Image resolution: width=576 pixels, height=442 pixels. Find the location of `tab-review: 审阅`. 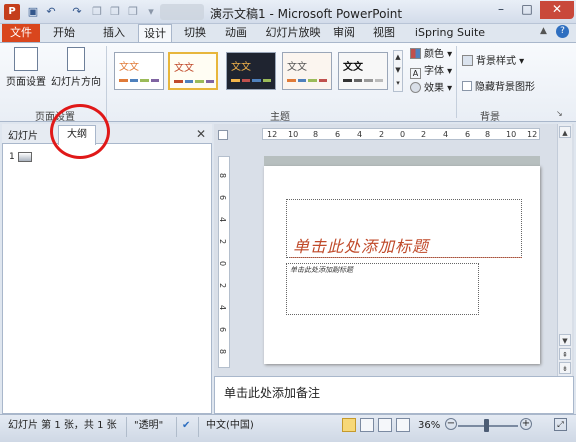

tab-review: 审阅 is located at coordinates (344, 33).